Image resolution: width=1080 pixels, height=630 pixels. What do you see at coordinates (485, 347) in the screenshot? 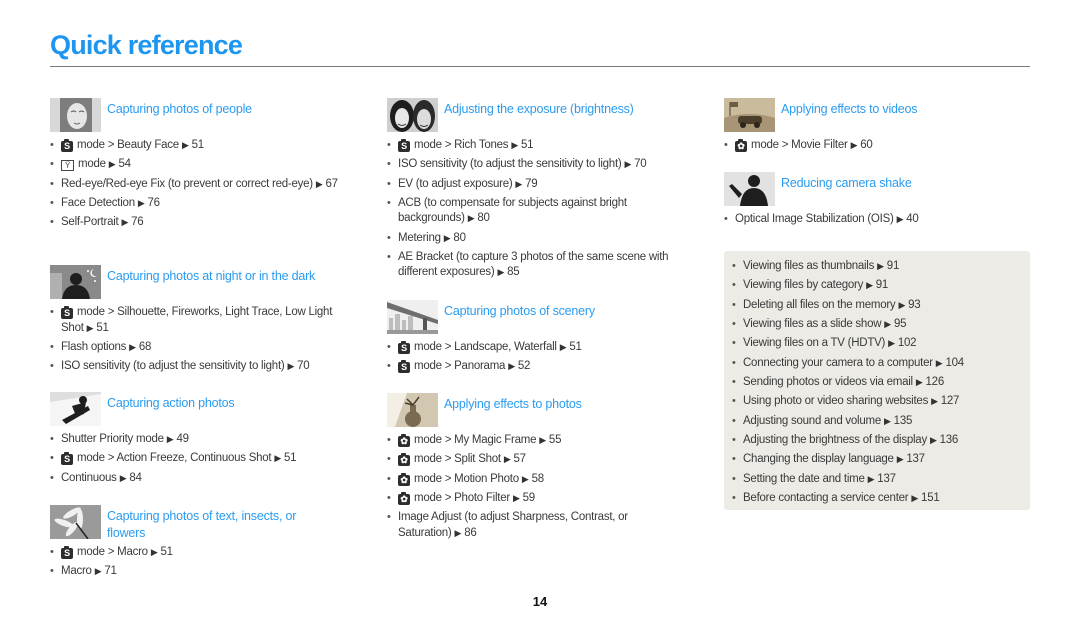
I see `item-text: mode > Landscape, Waterfall` at bounding box center [485, 347].